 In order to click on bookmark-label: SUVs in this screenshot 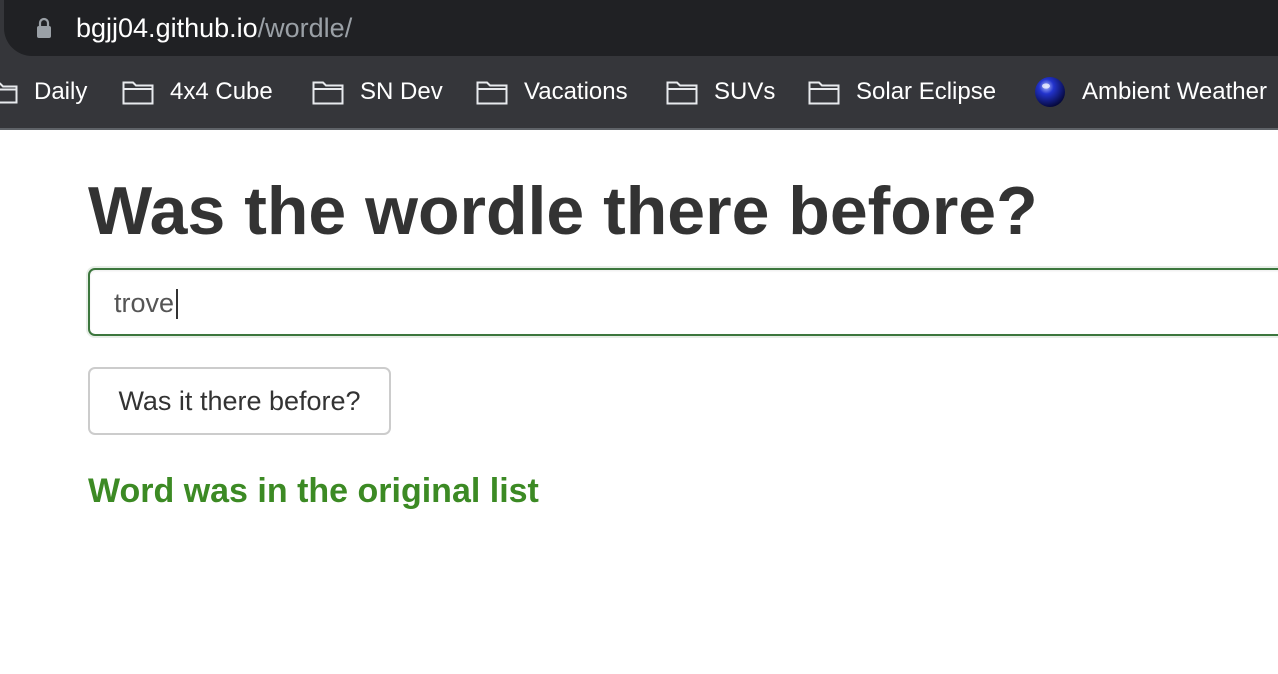, I will do `click(745, 91)`.